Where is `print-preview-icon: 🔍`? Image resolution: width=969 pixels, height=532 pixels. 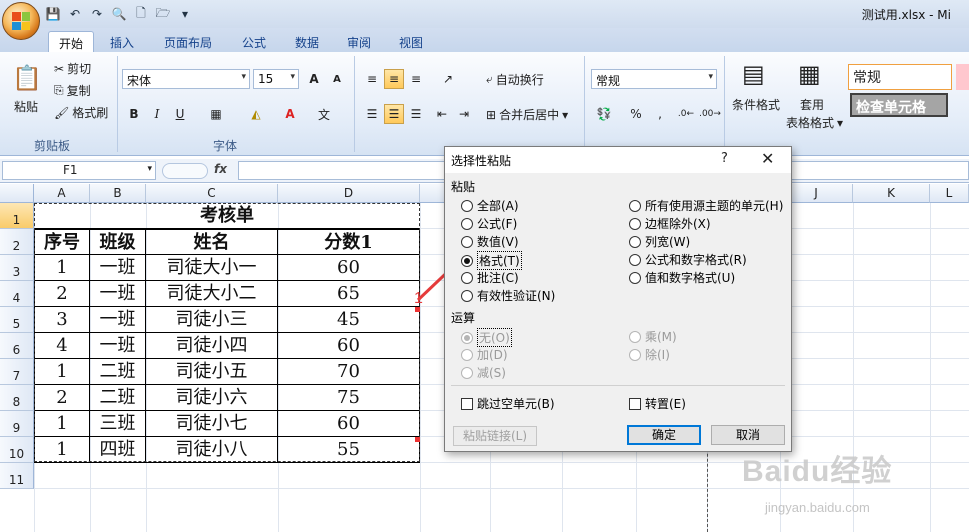 print-preview-icon: 🔍 is located at coordinates (119, 14).